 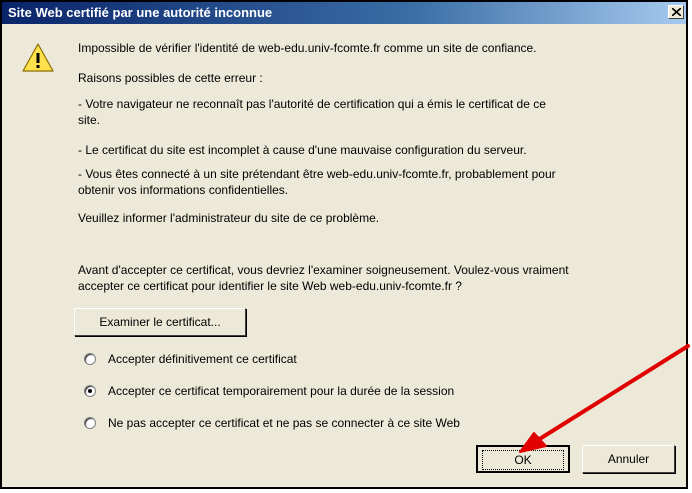 What do you see at coordinates (628, 459) in the screenshot?
I see `cancel-button: Annuler` at bounding box center [628, 459].